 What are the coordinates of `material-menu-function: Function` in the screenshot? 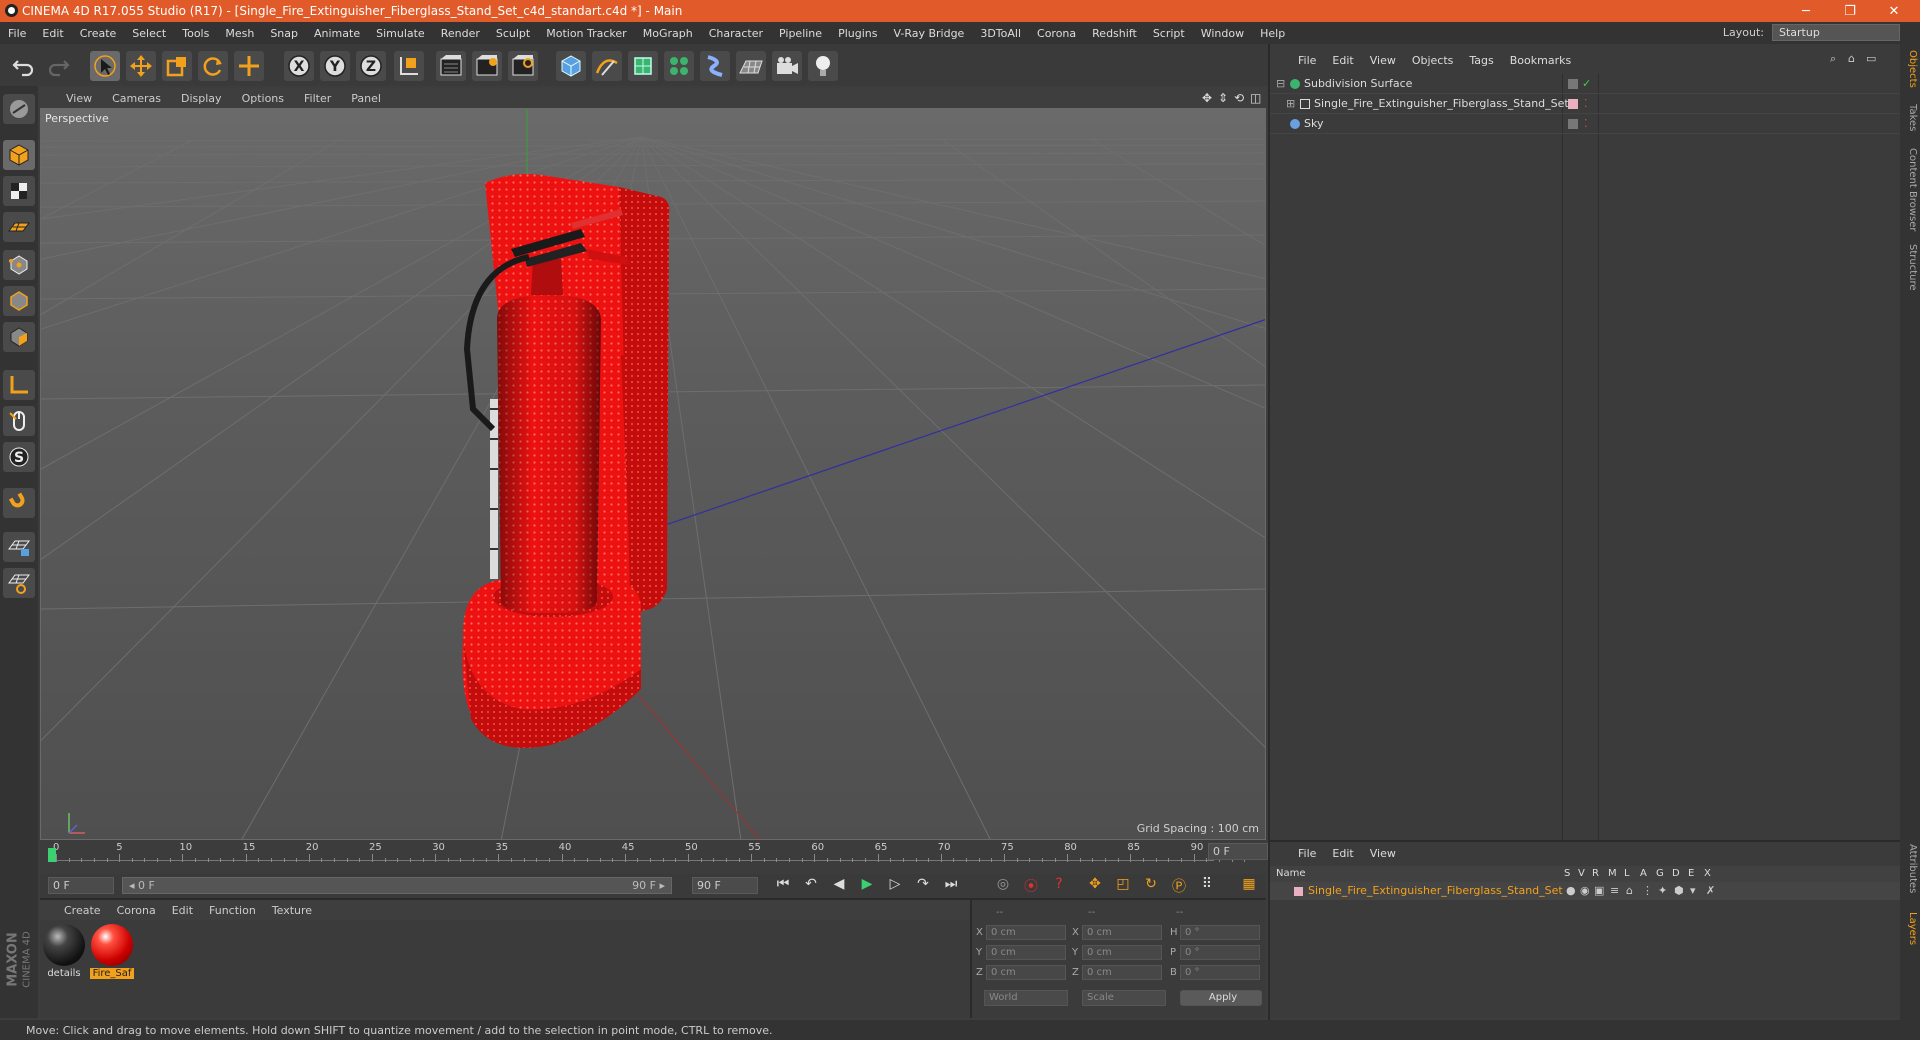 It's located at (232, 910).